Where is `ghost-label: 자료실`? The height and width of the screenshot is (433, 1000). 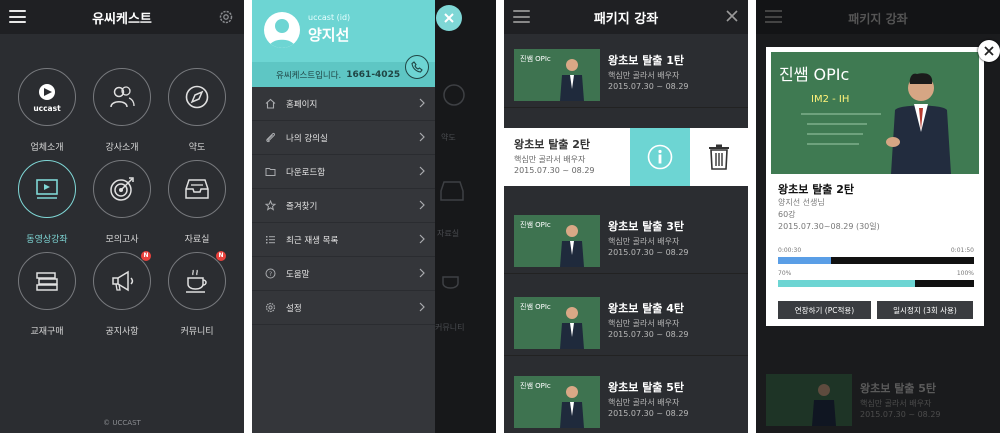 ghost-label: 자료실 is located at coordinates (448, 233).